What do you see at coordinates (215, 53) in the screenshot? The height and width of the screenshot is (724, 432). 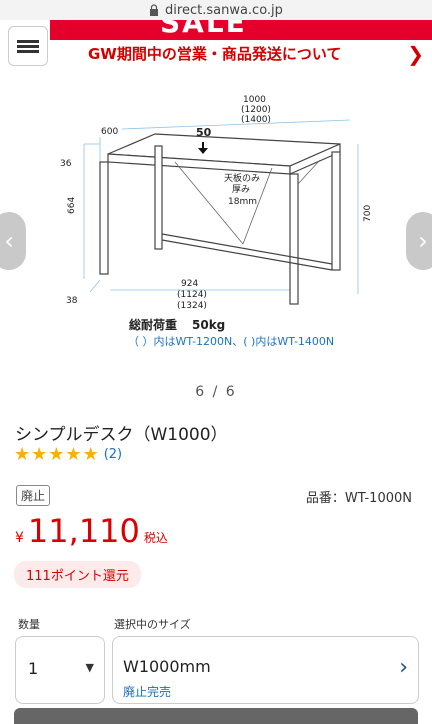 I see `gw-notice-text: GW期間中の営業・商品発送について` at bounding box center [215, 53].